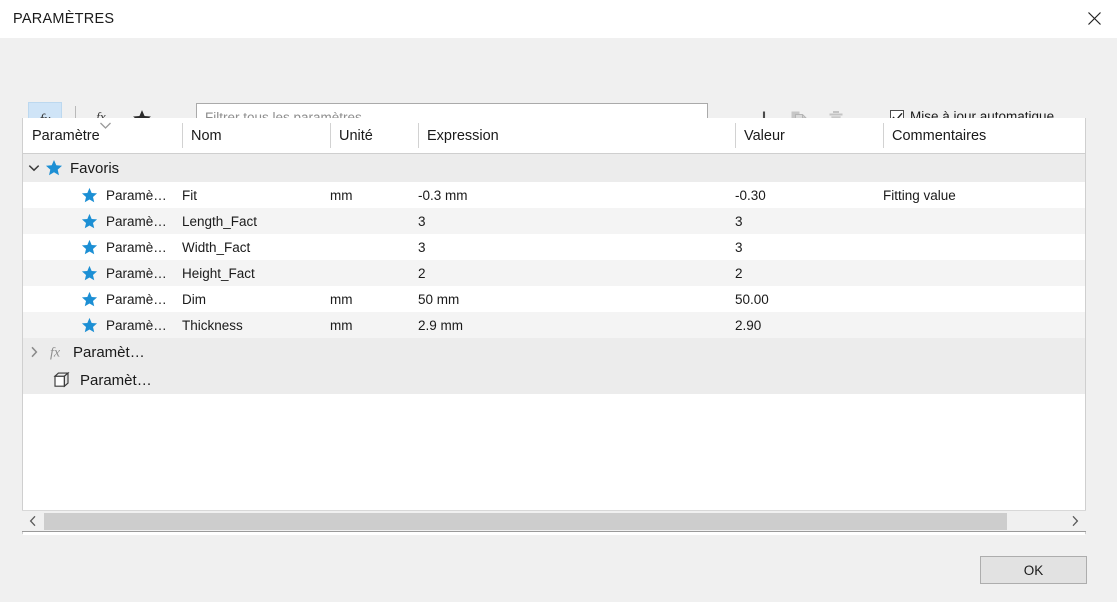 This screenshot has width=1117, height=602. I want to click on table-row: Paramè… Thickness mm 2.9 mm 2.90, so click(554, 325).